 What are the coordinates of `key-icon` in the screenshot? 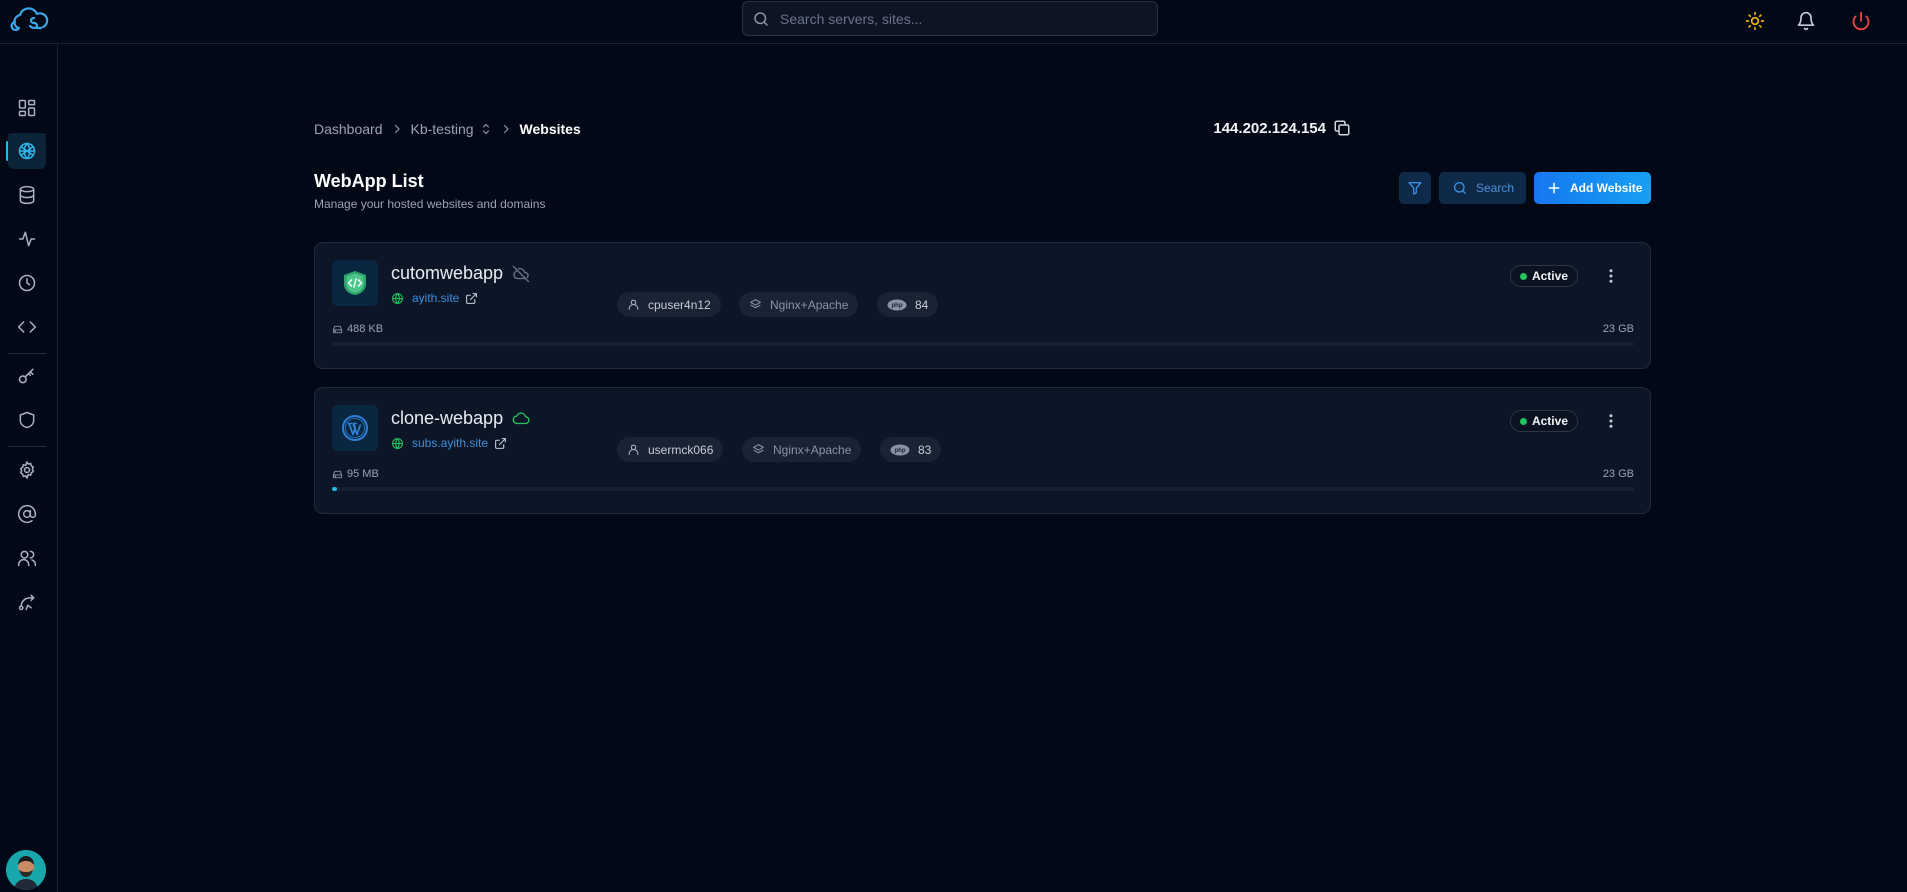 It's located at (26, 376).